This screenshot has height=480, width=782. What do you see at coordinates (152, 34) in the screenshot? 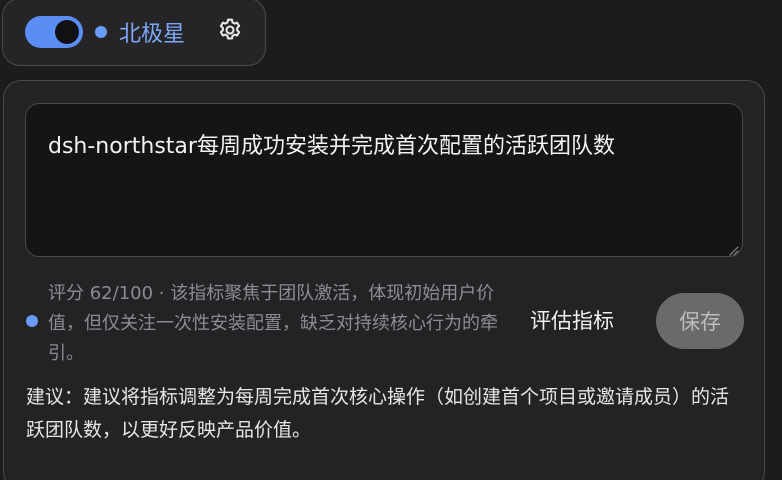
I see `page-title: 北极星` at bounding box center [152, 34].